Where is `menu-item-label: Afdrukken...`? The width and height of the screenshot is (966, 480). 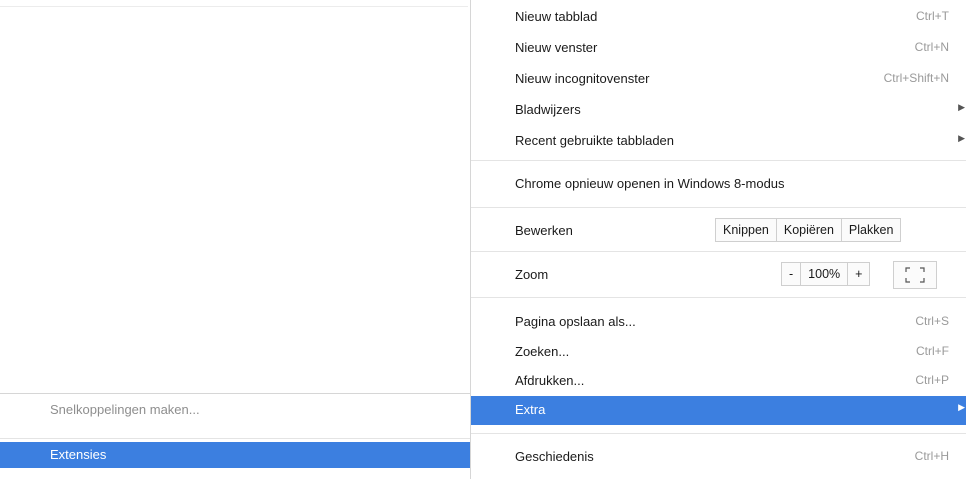
menu-item-label: Afdrukken... is located at coordinates (550, 380).